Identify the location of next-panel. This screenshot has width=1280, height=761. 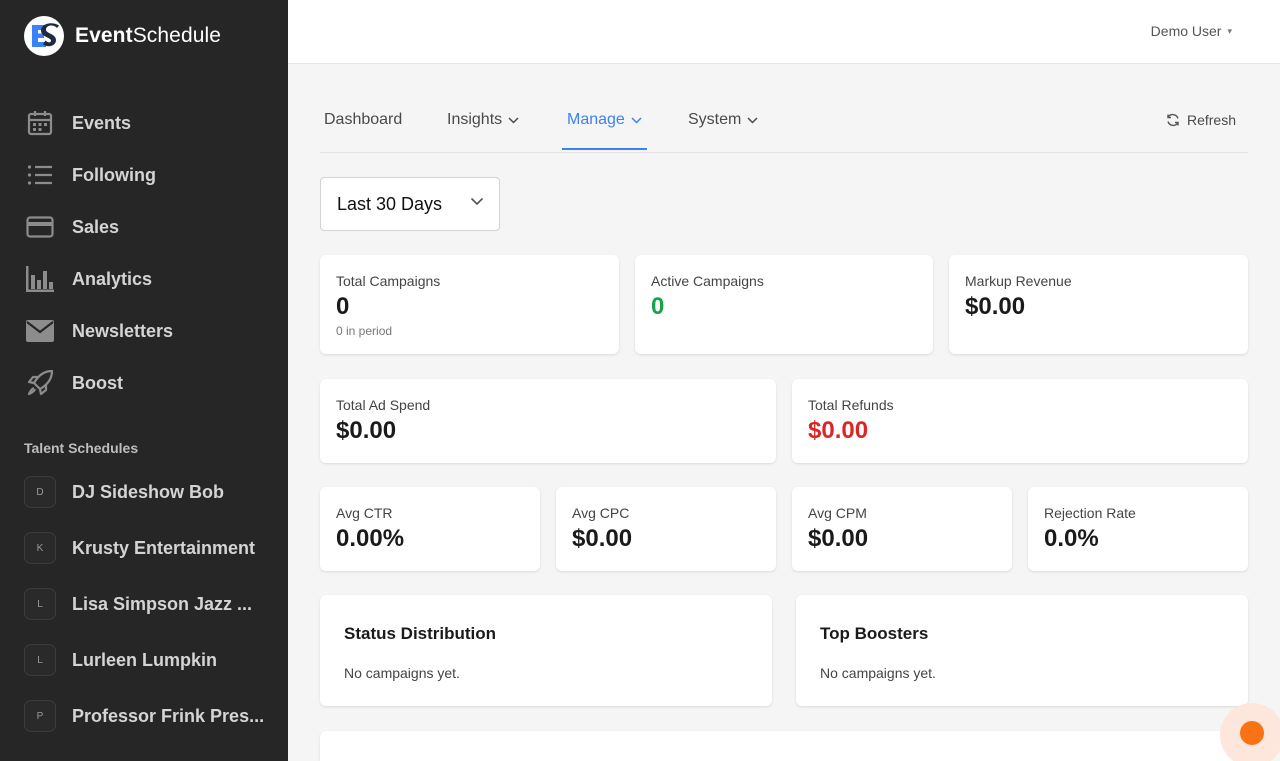
(784, 746).